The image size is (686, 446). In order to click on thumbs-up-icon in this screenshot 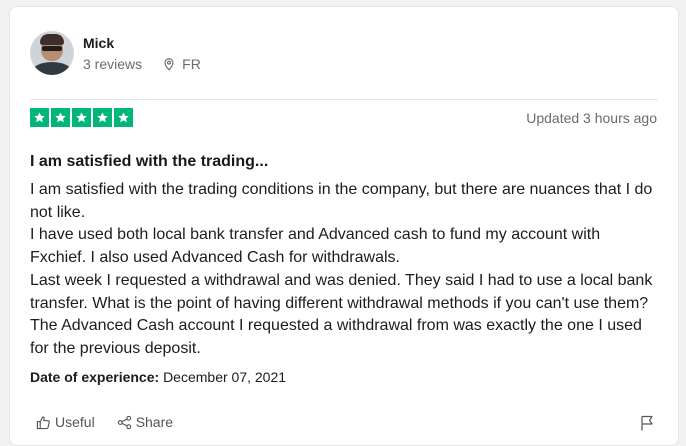, I will do `click(43, 422)`.